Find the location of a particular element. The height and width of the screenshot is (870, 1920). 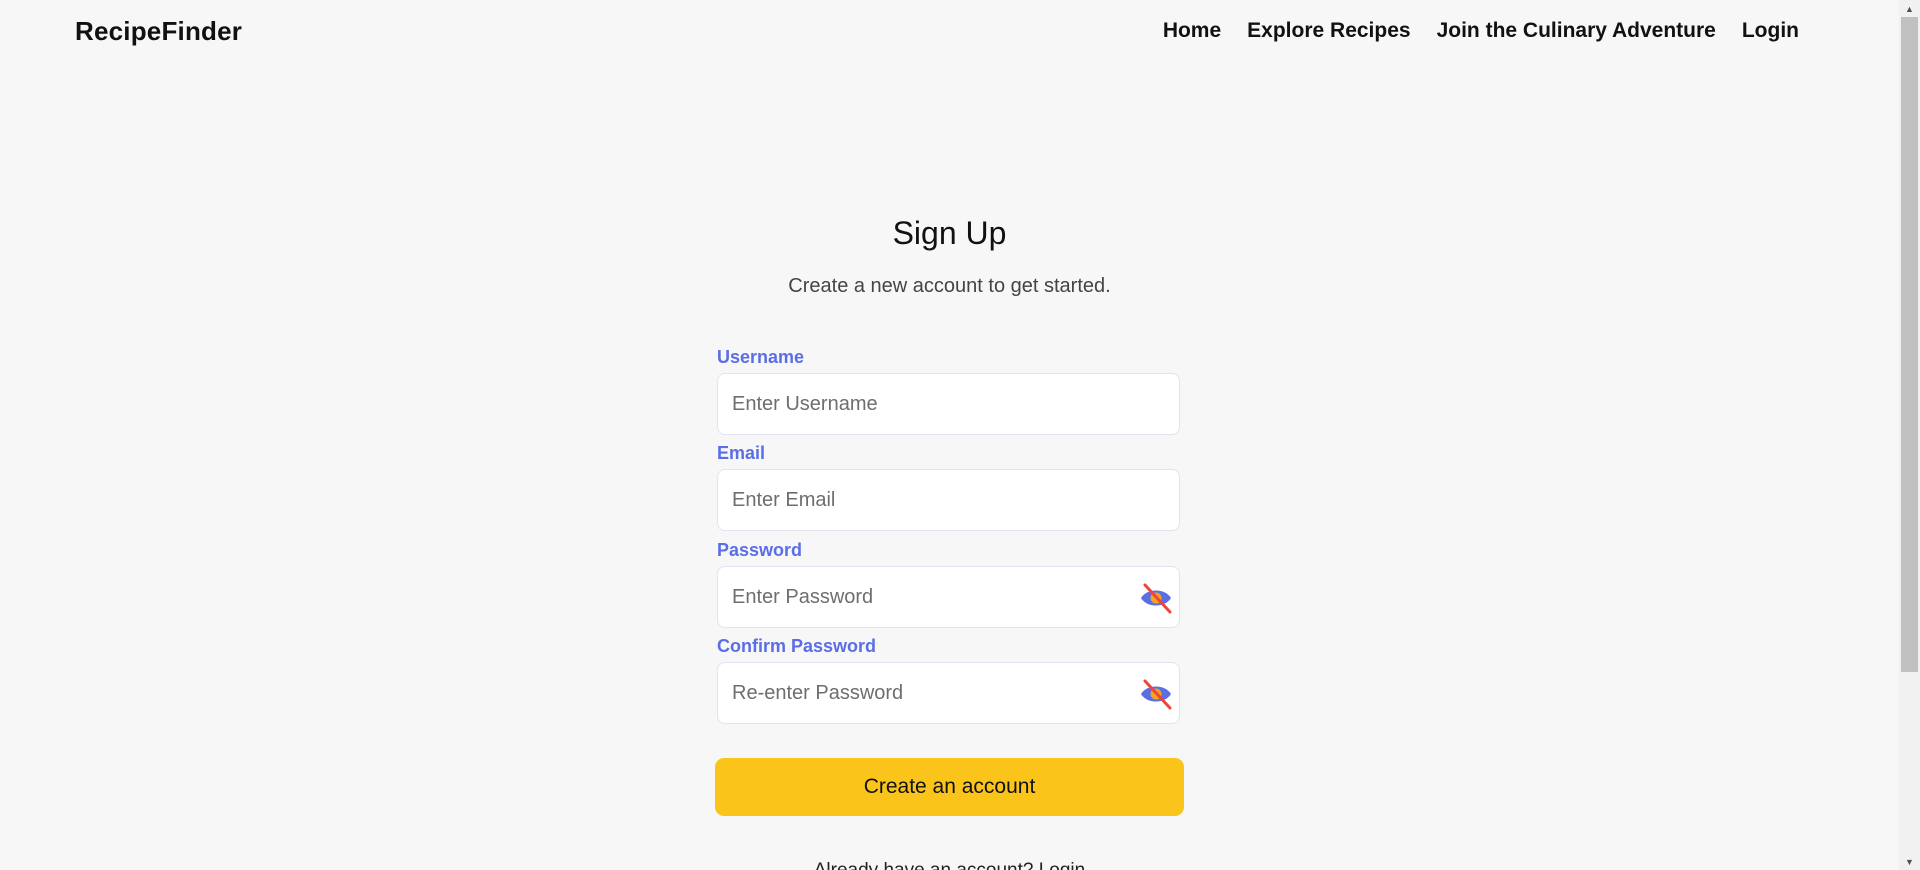

password-field-wrapper is located at coordinates (948, 597).